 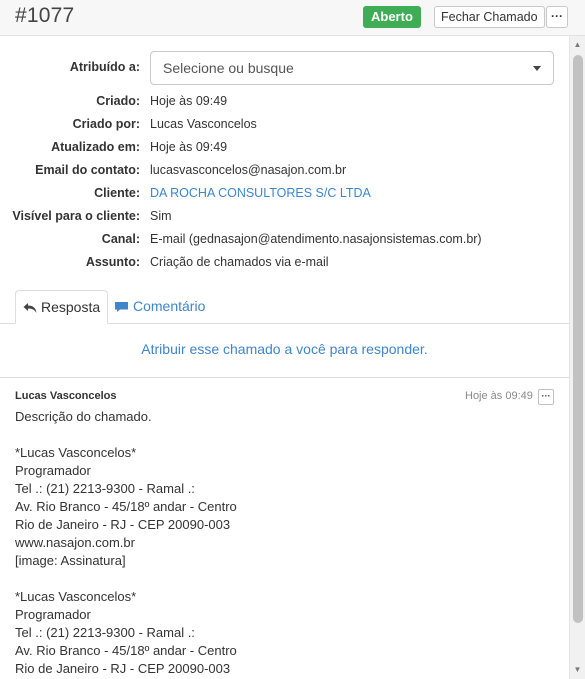 What do you see at coordinates (499, 396) in the screenshot?
I see `message-time: Hoje às 09:49` at bounding box center [499, 396].